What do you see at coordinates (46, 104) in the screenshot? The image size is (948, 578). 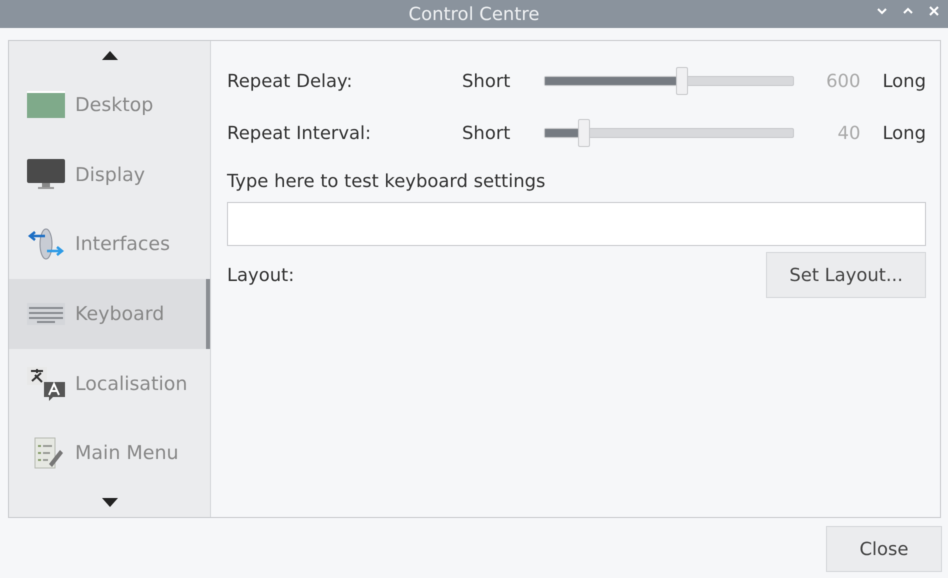 I see `desktop-icon` at bounding box center [46, 104].